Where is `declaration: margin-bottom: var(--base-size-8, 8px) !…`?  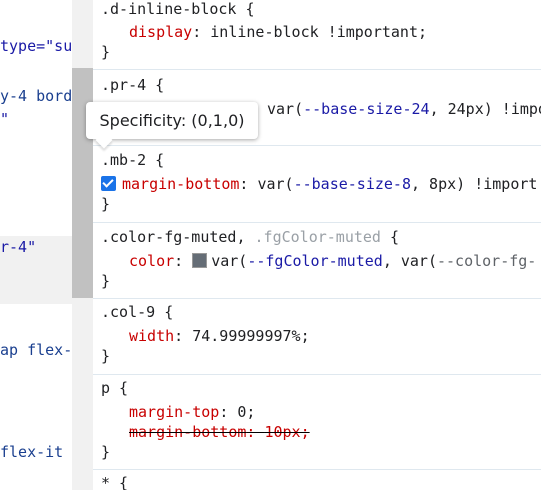
declaration: margin-bottom: var(--base-size-8, 8px) !… is located at coordinates (319, 184).